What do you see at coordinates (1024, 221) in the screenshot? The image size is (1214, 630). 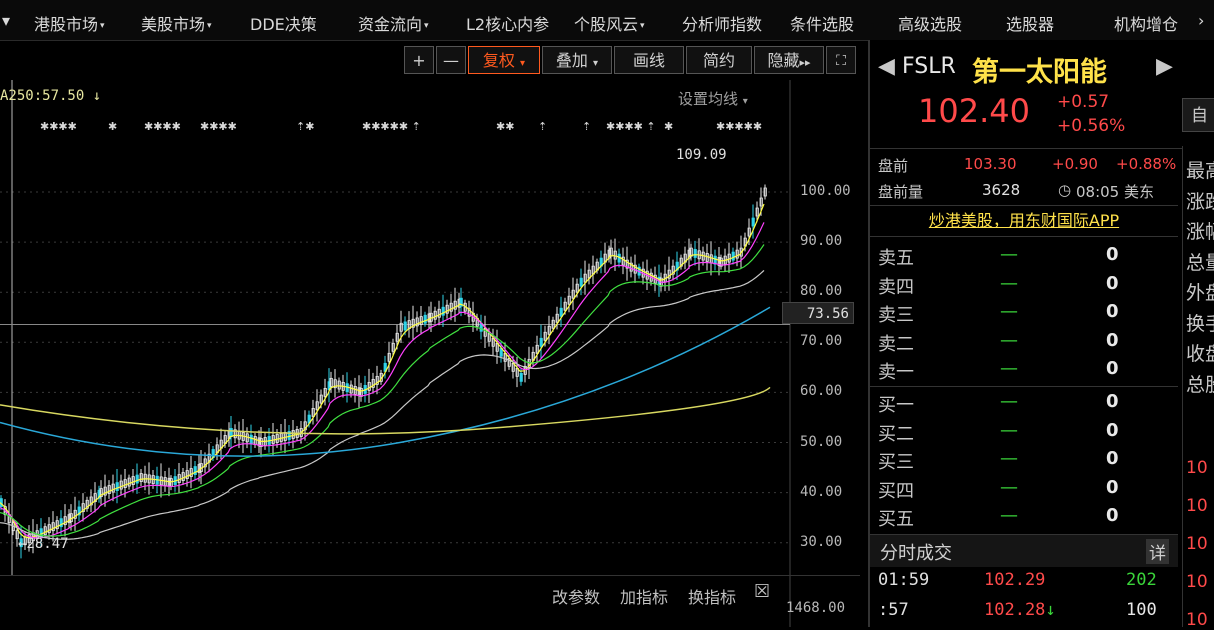 I see `promo-link: 炒港美股，用东财国际APP` at bounding box center [1024, 221].